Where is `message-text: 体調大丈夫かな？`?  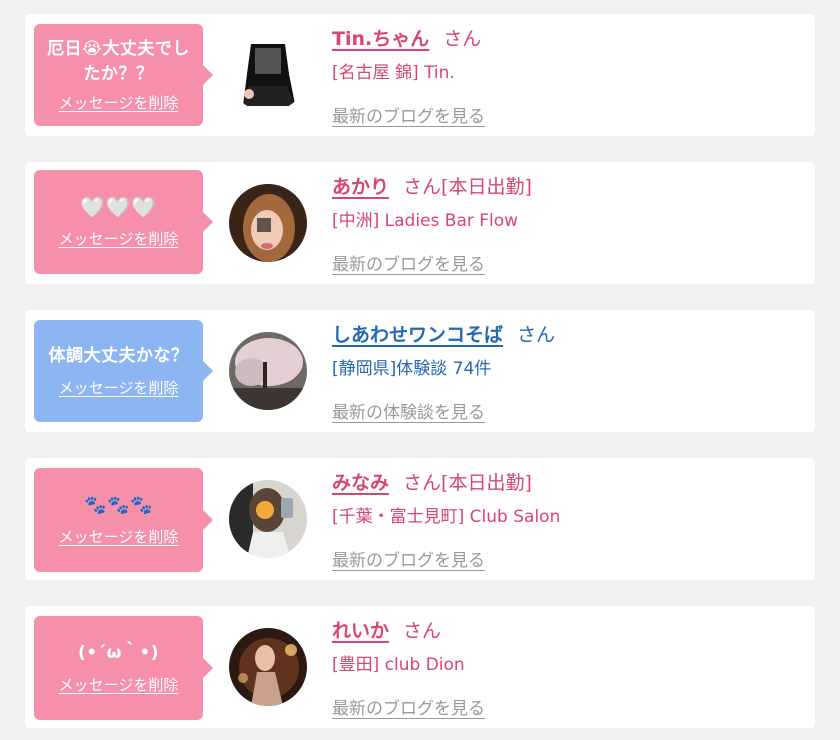 message-text: 体調大丈夫かな？ is located at coordinates (118, 356).